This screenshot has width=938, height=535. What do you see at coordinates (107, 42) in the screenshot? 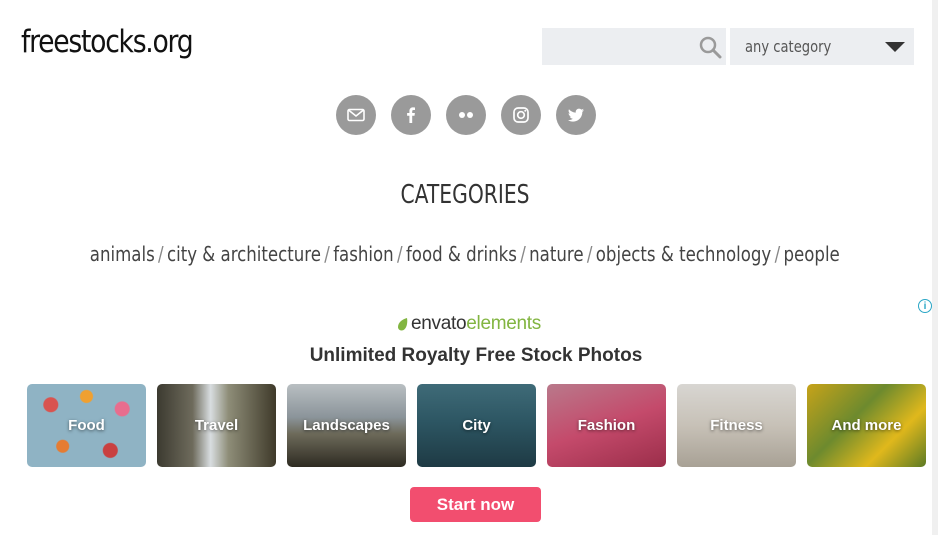
I see `site-logo: freestocks.org` at bounding box center [107, 42].